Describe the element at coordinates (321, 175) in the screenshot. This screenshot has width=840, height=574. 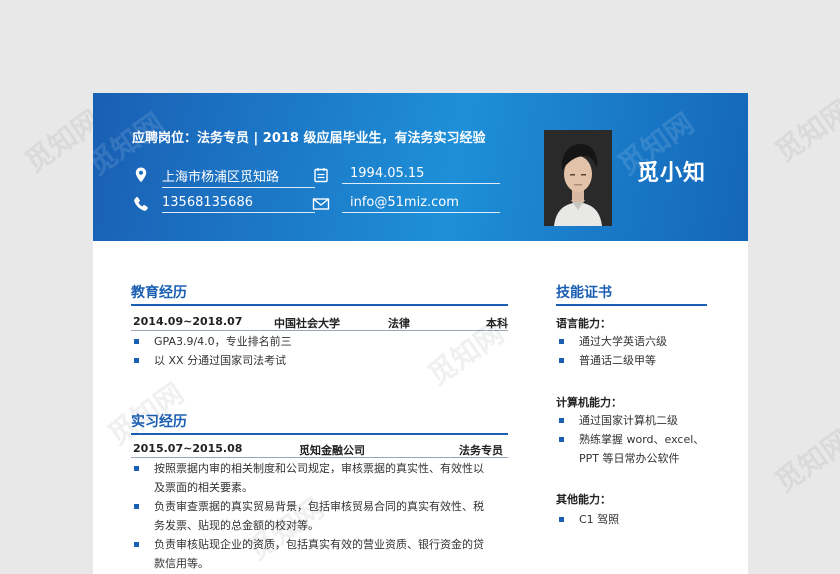
I see `calendar-icon` at that location.